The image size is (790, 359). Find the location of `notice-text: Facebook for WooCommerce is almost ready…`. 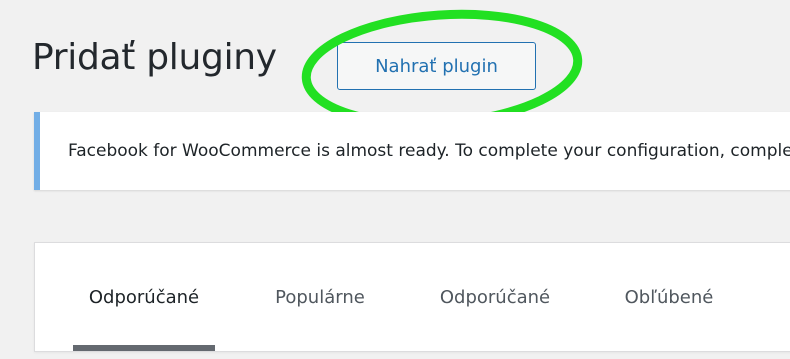

notice-text: Facebook for WooCommerce is almost ready… is located at coordinates (429, 151).